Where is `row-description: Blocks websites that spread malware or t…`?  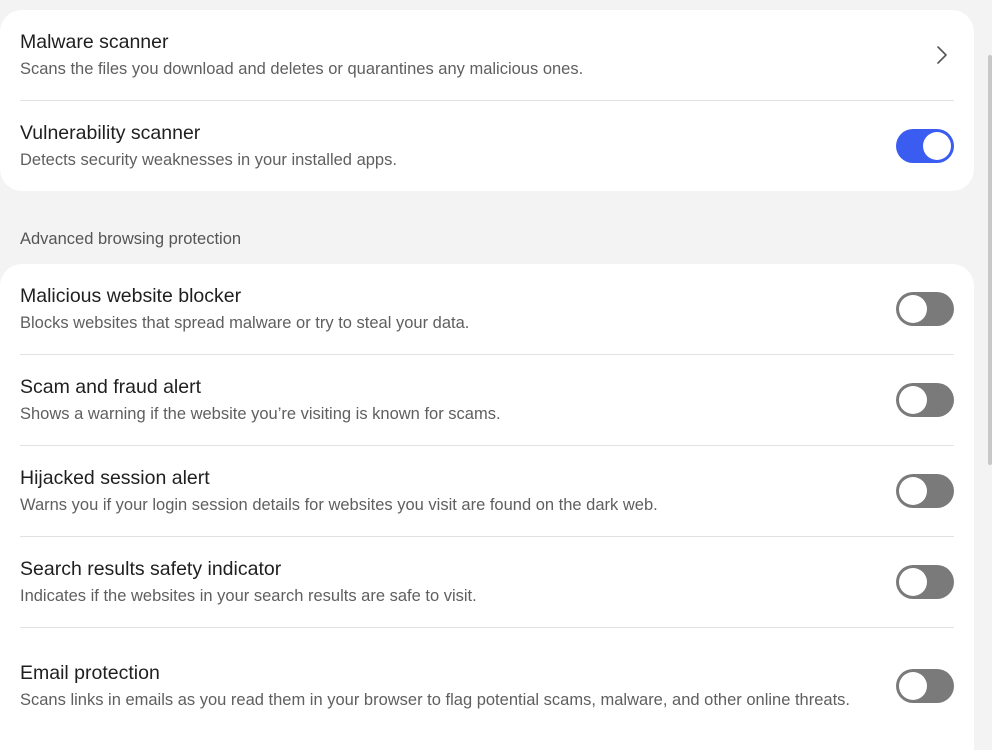 row-description: Blocks websites that spread malware or t… is located at coordinates (245, 322).